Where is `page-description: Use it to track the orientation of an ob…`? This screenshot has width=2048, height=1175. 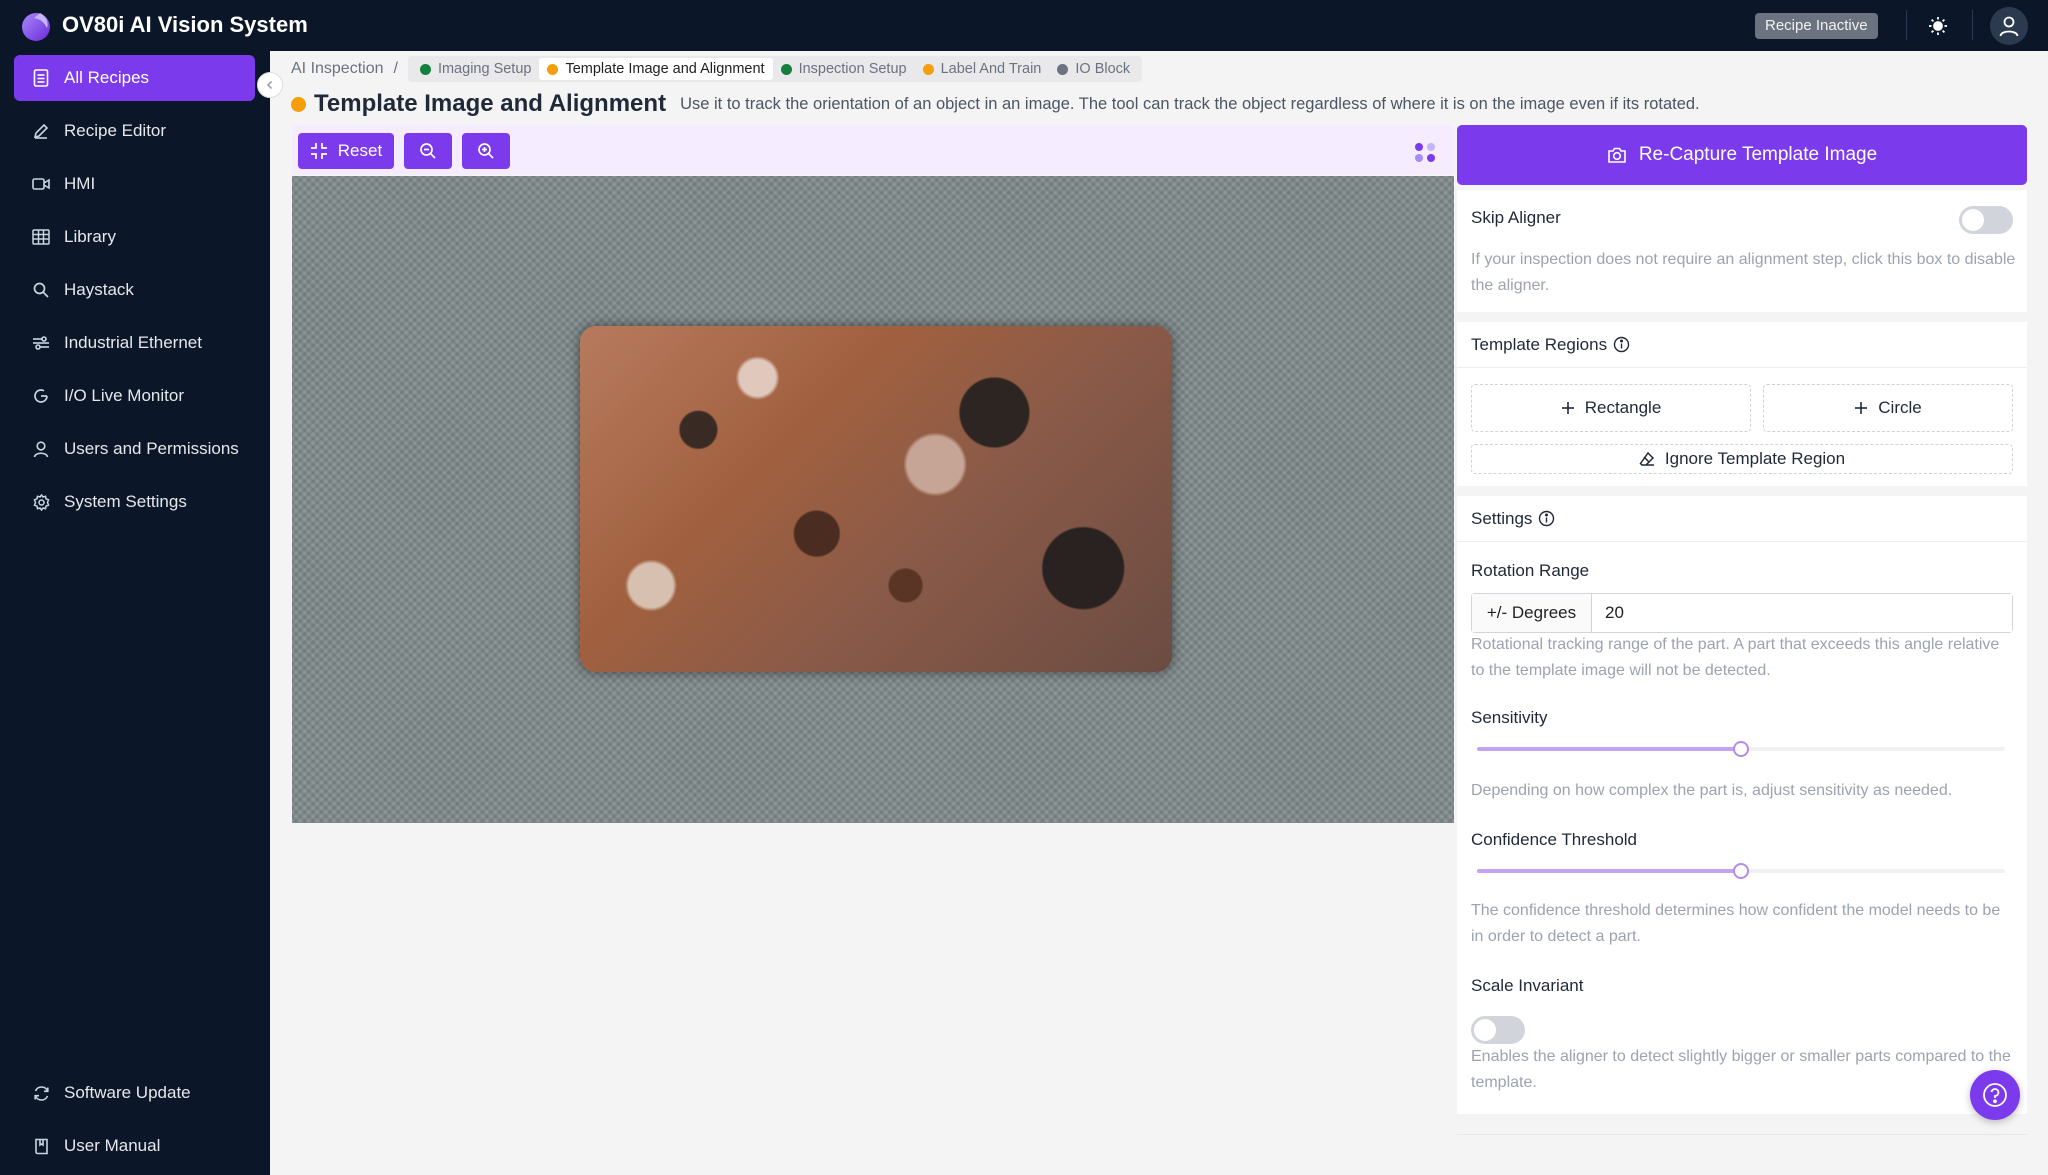 page-description: Use it to track the orientation of an ob… is located at coordinates (1190, 103).